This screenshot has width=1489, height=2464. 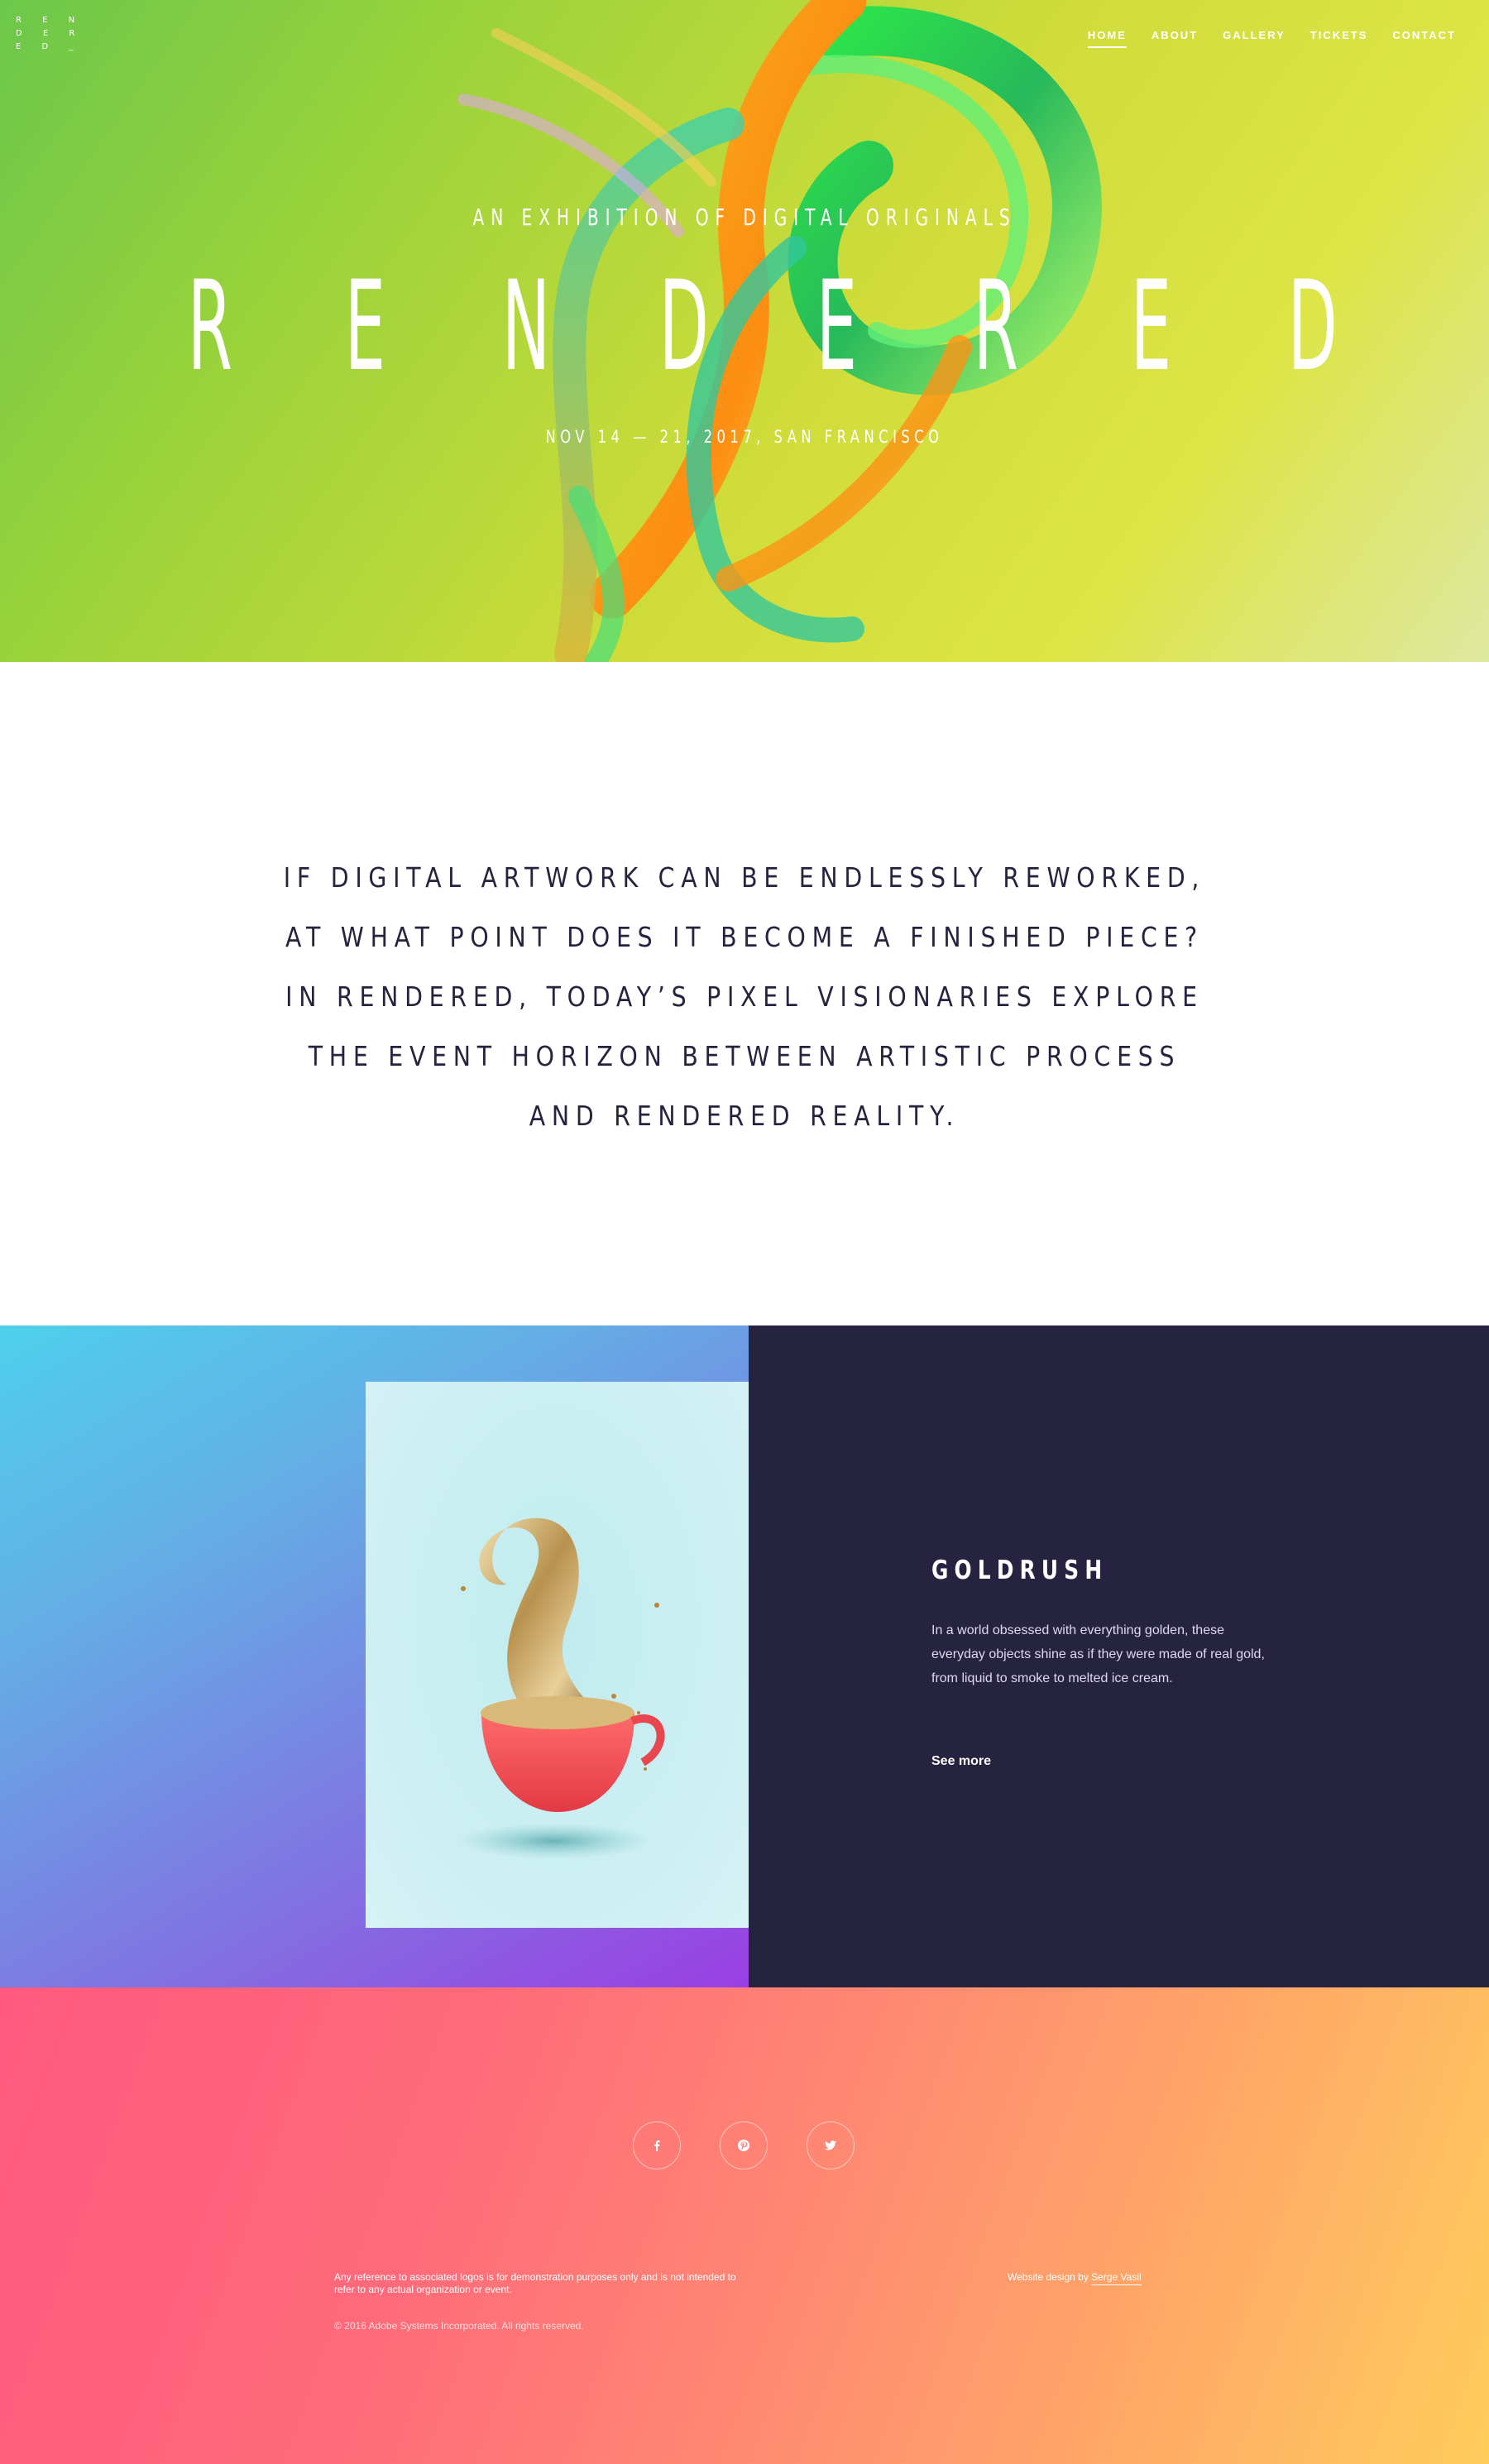 I want to click on see-more-link: See more, so click(x=961, y=1761).